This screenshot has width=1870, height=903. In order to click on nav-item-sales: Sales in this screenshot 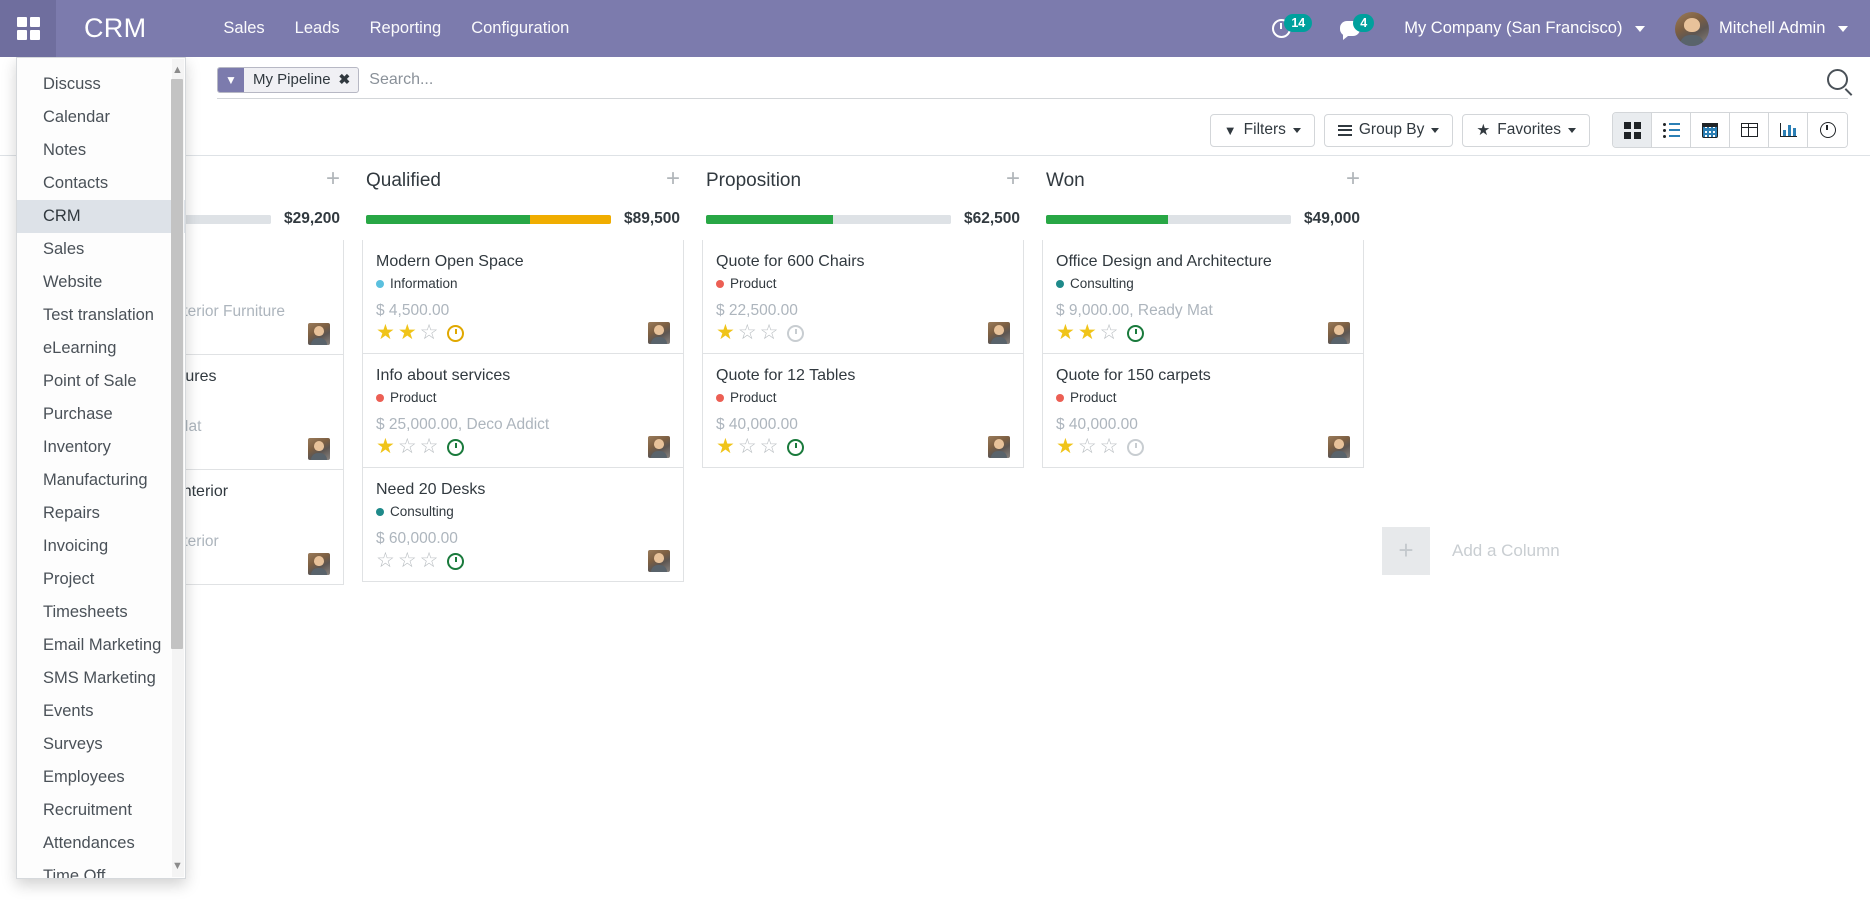, I will do `click(243, 28)`.